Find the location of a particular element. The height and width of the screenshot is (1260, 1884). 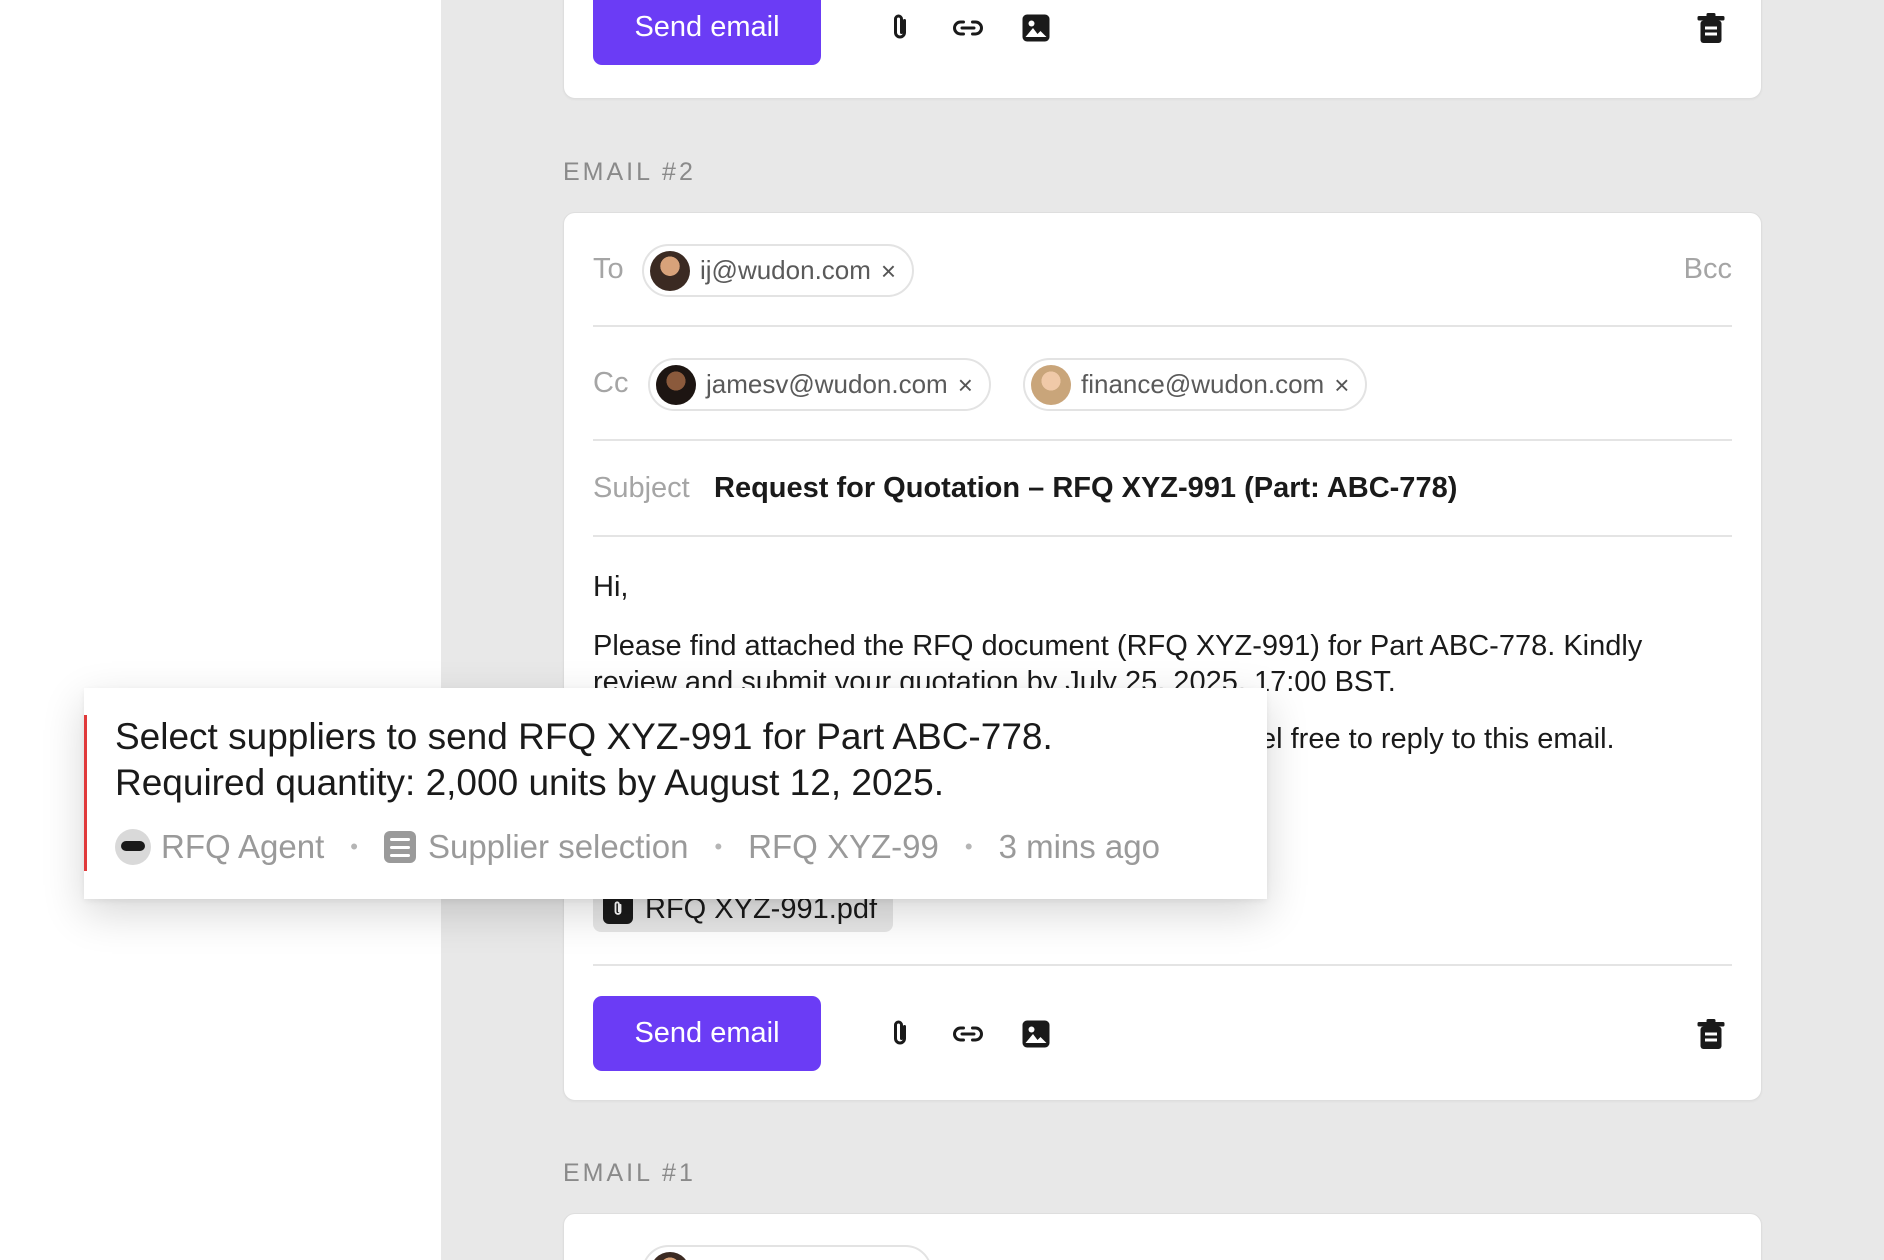

recipient-chip: finance@wudon.com × is located at coordinates (1195, 384).